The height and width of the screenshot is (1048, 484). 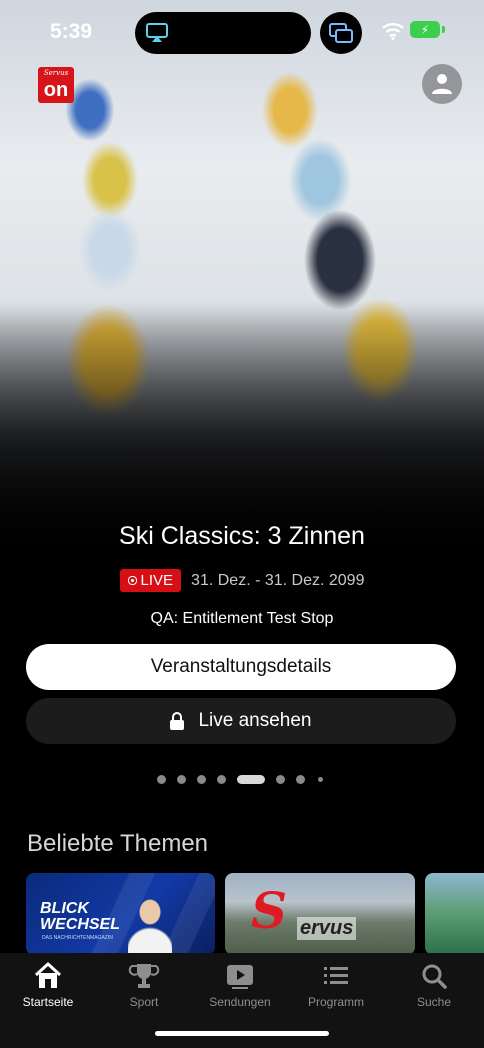 What do you see at coordinates (242, 1033) in the screenshot?
I see `home-indicator` at bounding box center [242, 1033].